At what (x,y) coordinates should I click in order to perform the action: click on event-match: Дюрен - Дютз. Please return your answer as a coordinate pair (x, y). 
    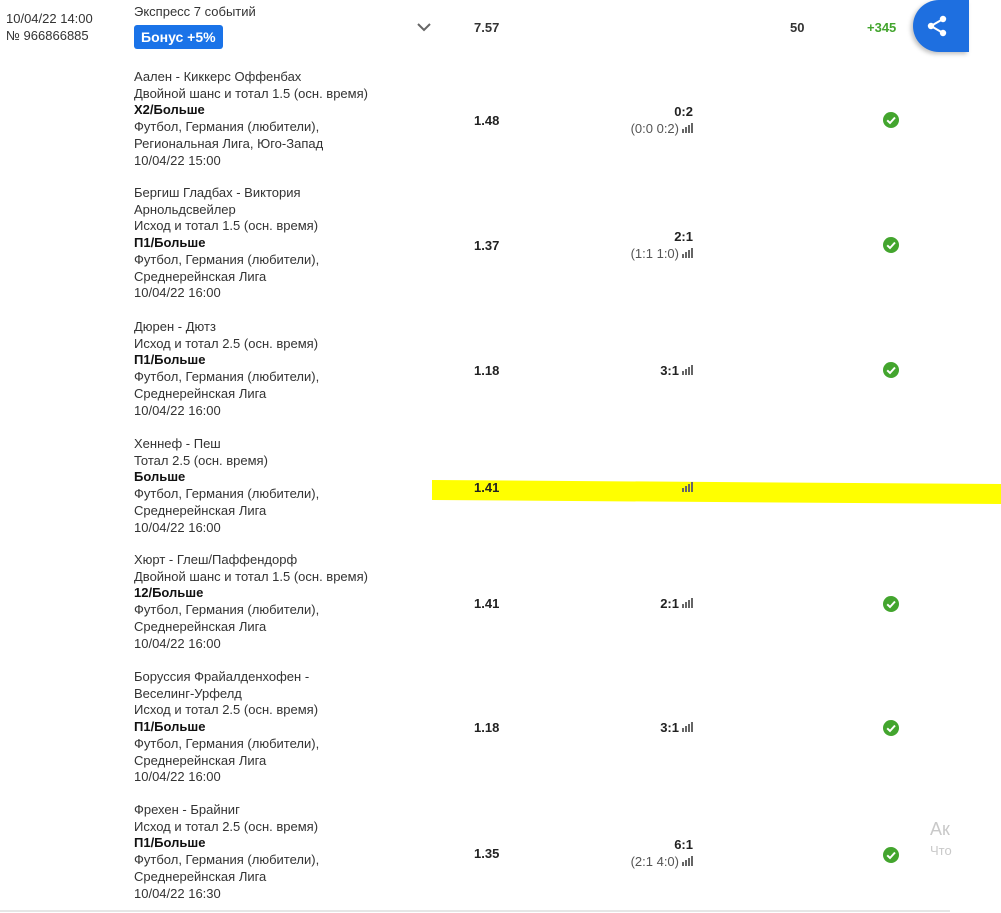
    Looking at the image, I should click on (175, 326).